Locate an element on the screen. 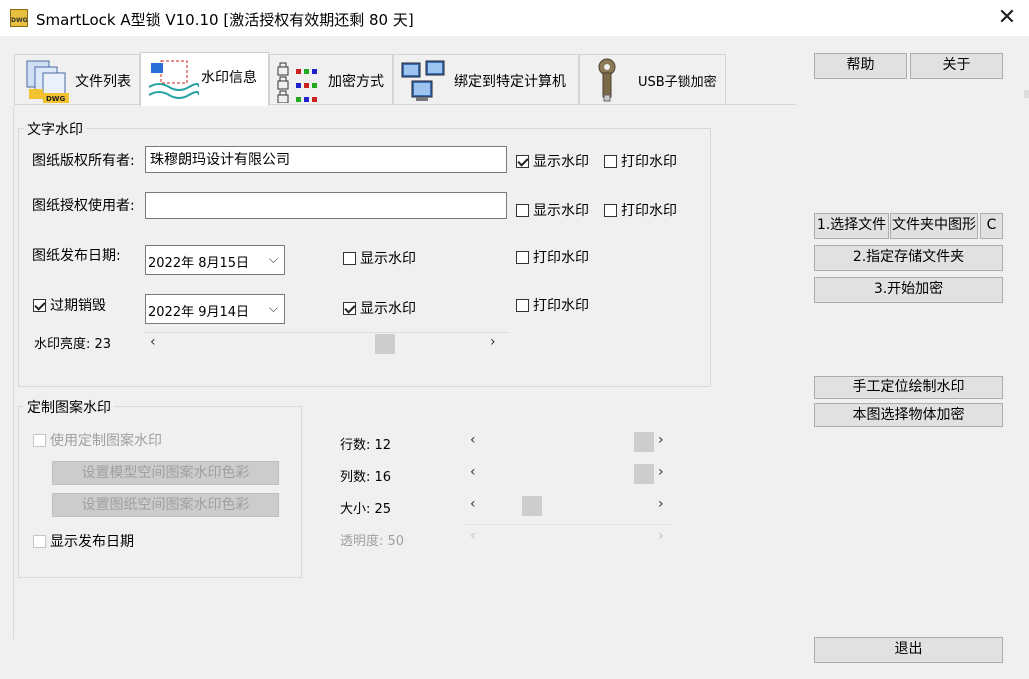 The height and width of the screenshot is (679, 1029). model-color-button: 设置模型空间图案水印色彩 is located at coordinates (165, 473).